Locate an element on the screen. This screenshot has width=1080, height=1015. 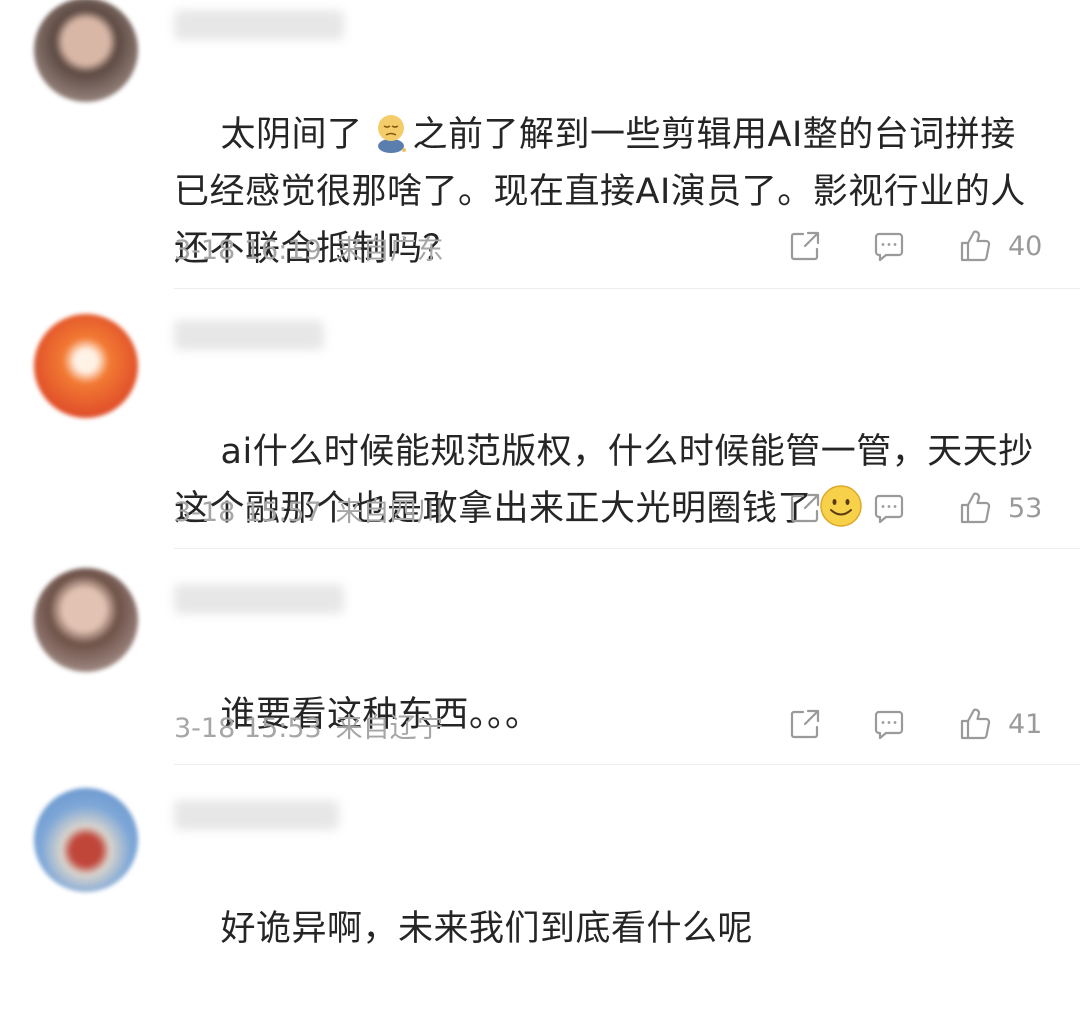
comment-date: 3-18 15:57 is located at coordinates (248, 512).